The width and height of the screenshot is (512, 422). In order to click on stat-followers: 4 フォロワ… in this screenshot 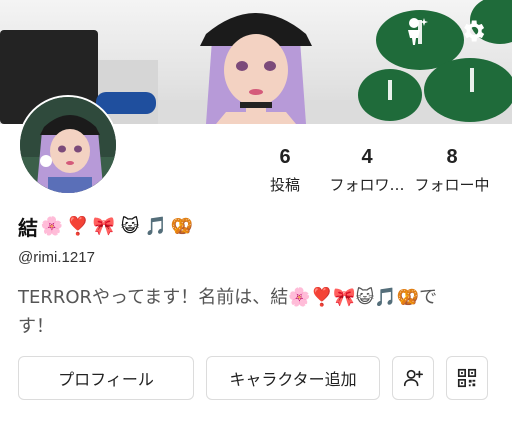, I will do `click(367, 170)`.